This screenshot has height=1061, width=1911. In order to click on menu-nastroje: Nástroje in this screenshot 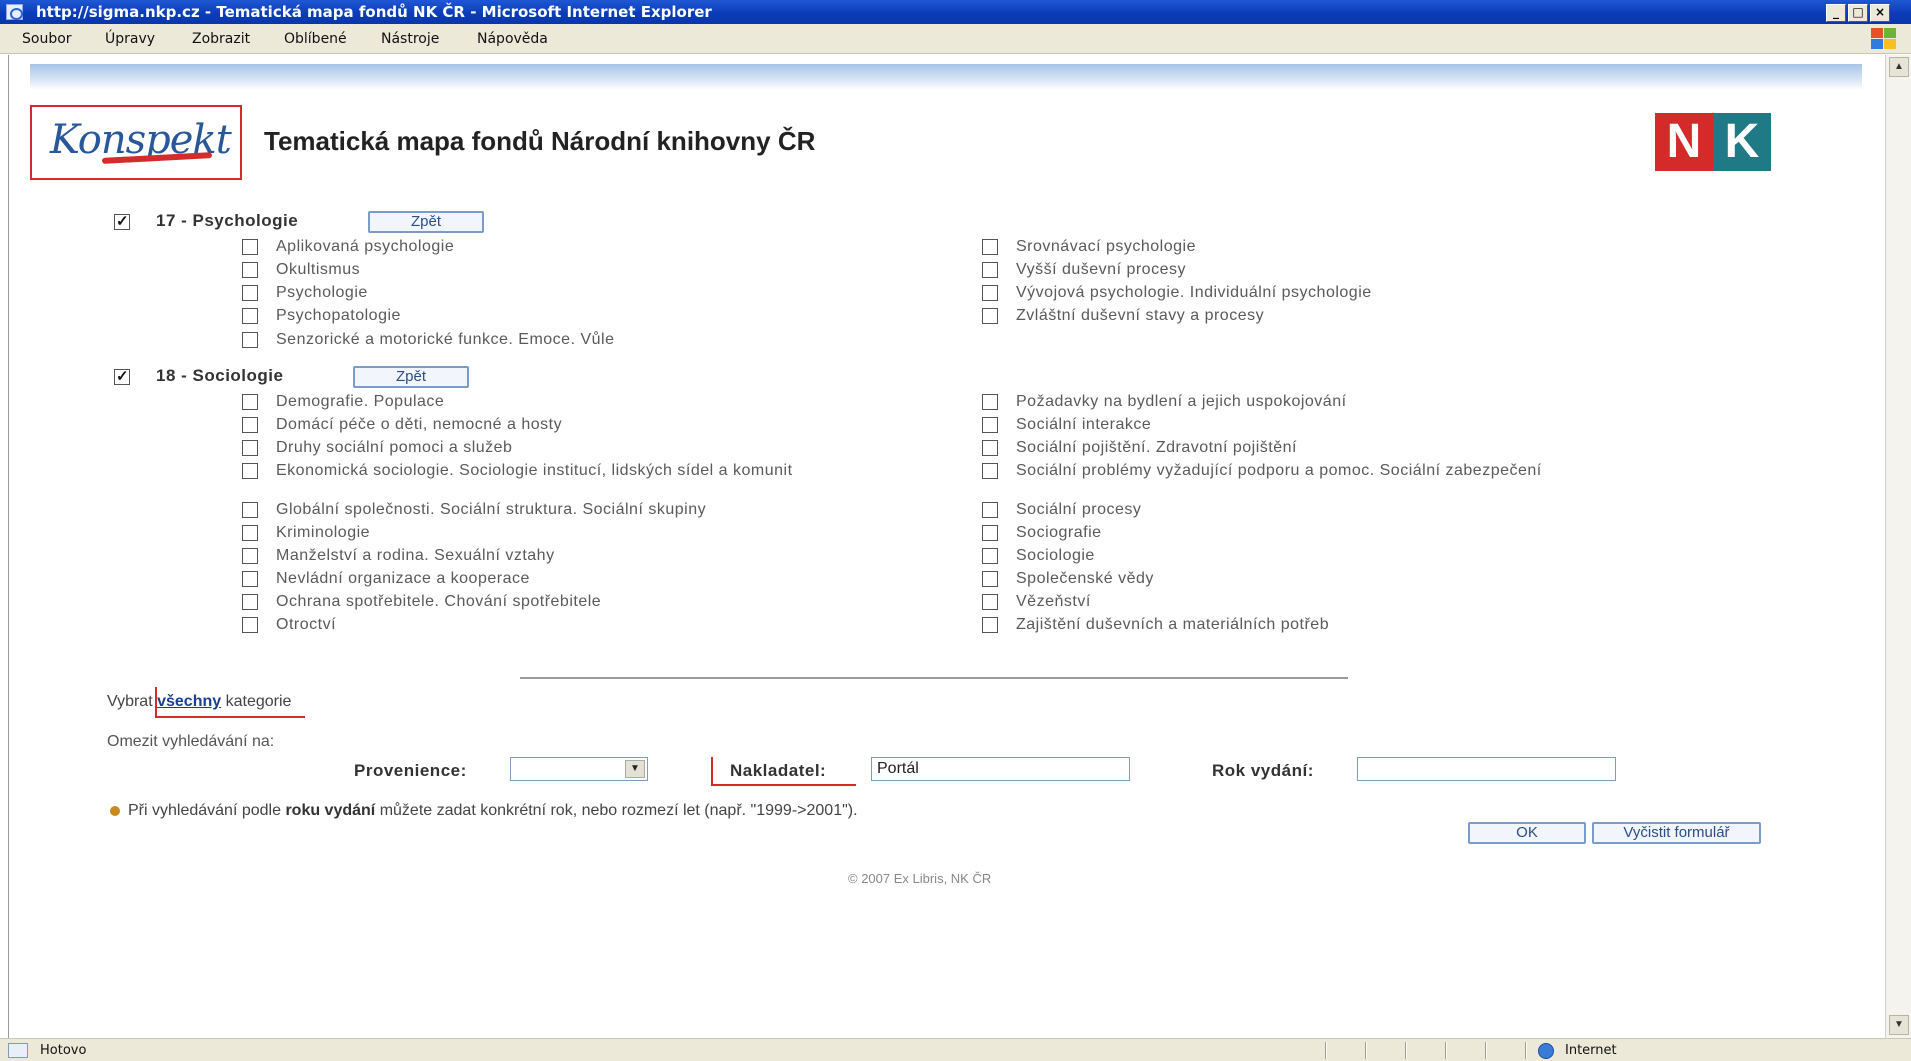, I will do `click(410, 39)`.